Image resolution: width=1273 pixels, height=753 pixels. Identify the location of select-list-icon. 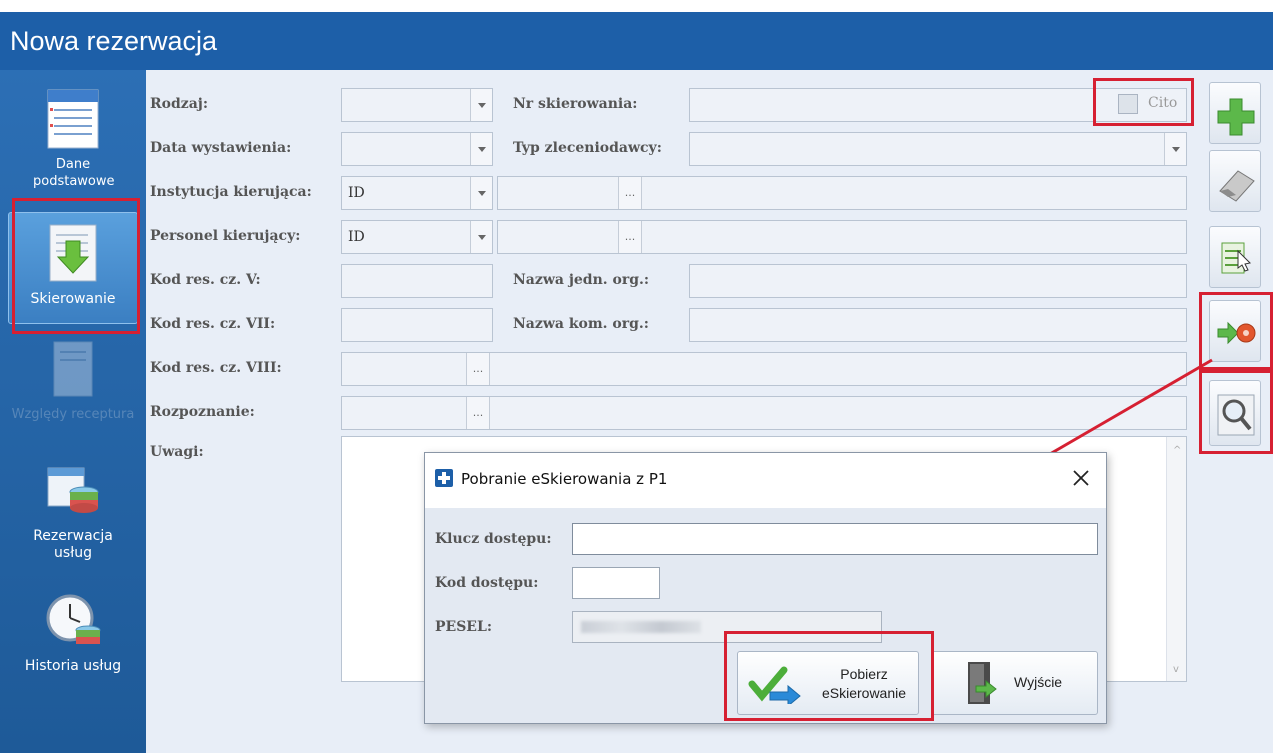
(1236, 258).